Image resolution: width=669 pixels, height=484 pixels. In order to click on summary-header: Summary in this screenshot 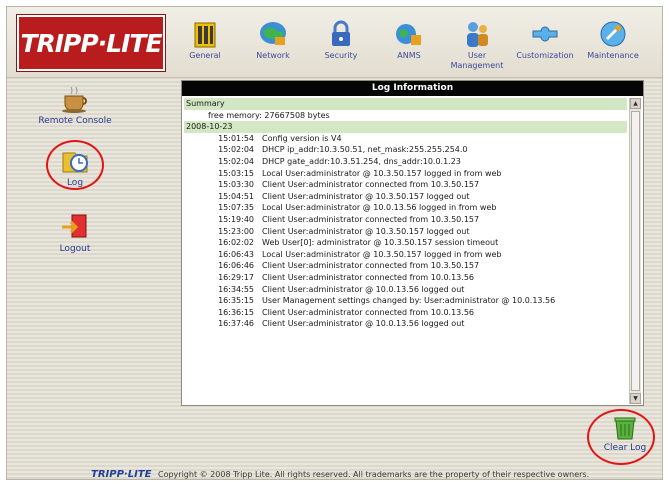, I will do `click(405, 104)`.